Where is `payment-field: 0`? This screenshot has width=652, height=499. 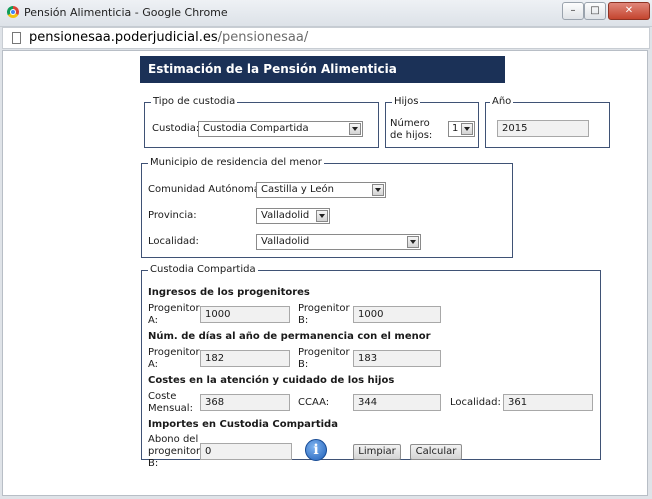 payment-field: 0 is located at coordinates (246, 451).